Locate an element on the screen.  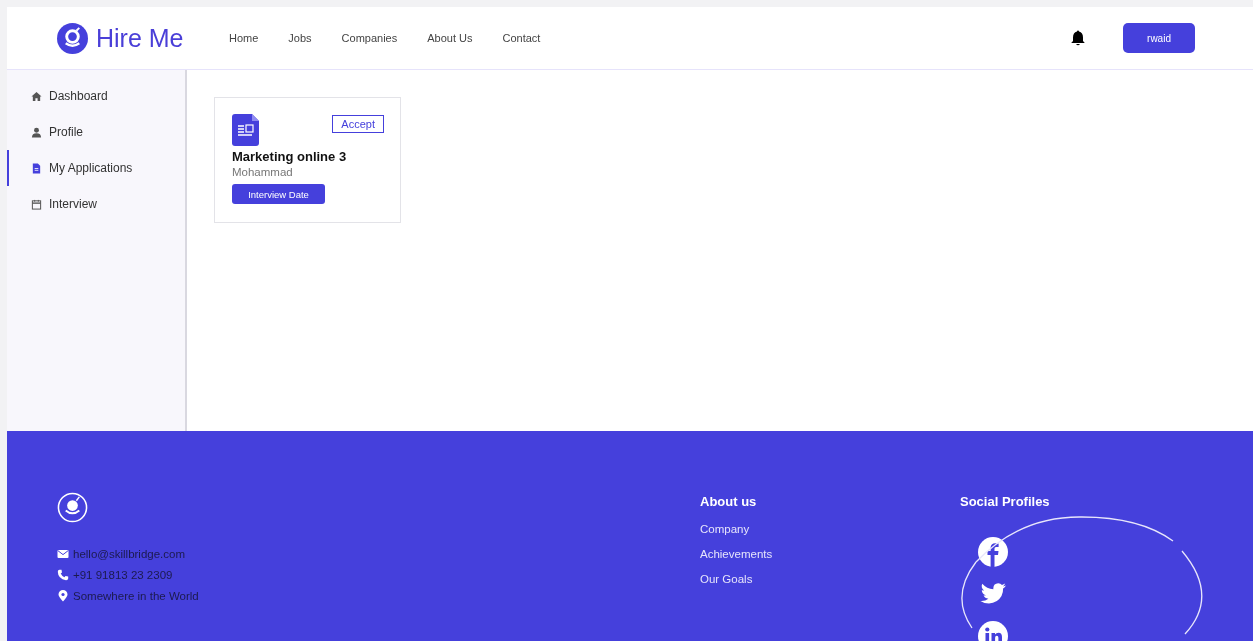
nav-link: Contact is located at coordinates (521, 38).